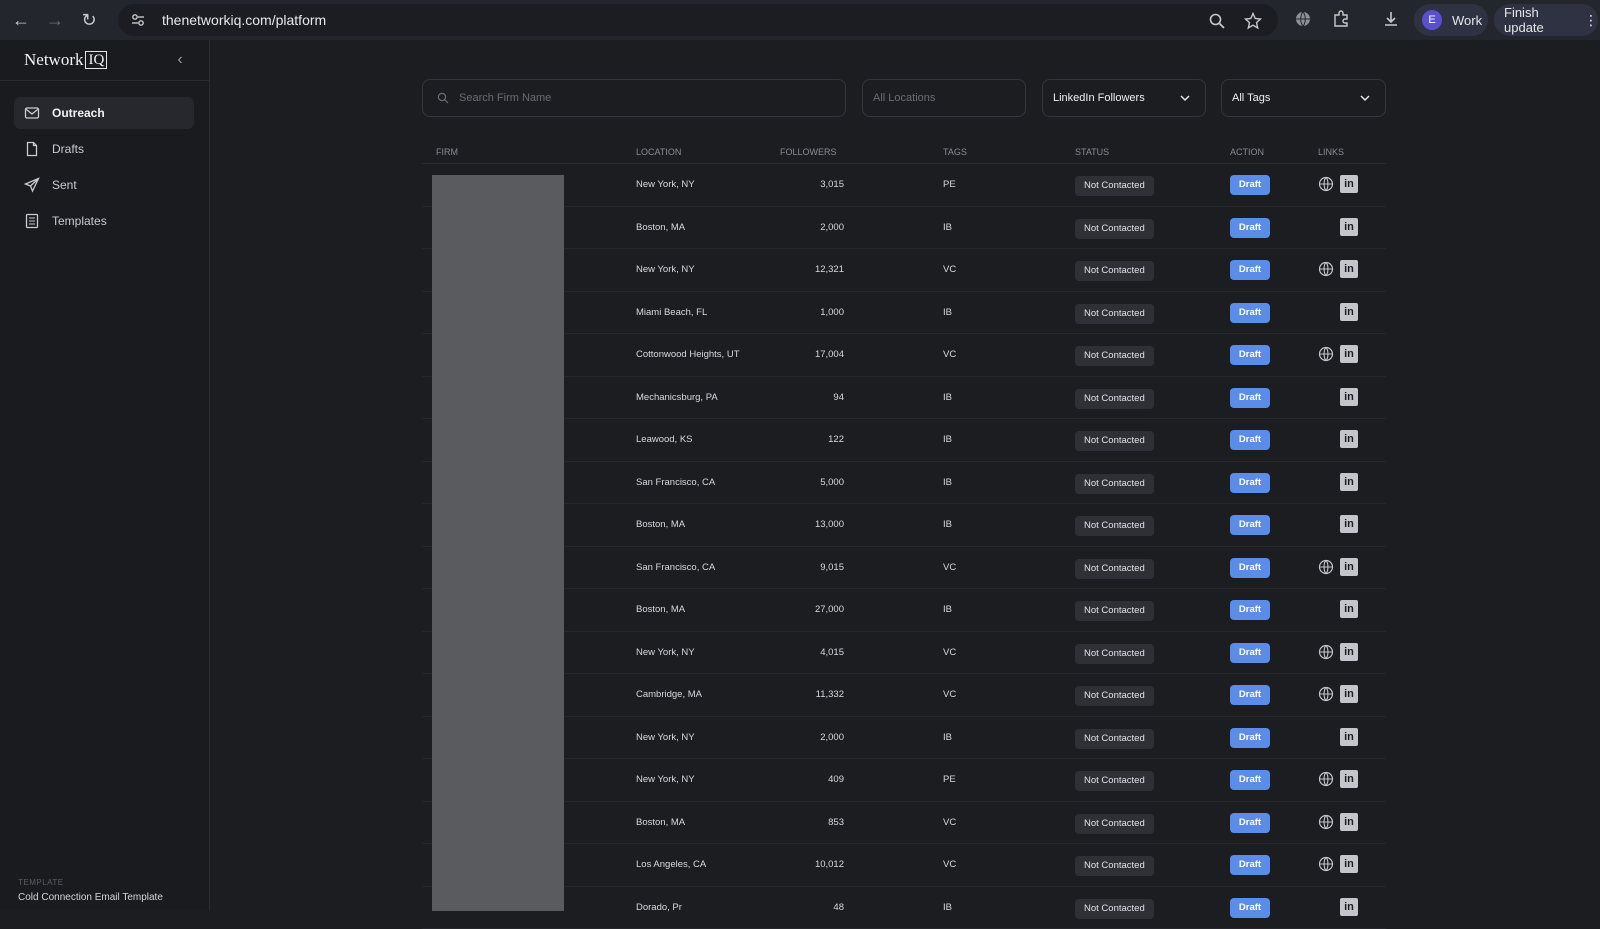 This screenshot has height=929, width=1600. I want to click on download-icon, so click(1391, 19).